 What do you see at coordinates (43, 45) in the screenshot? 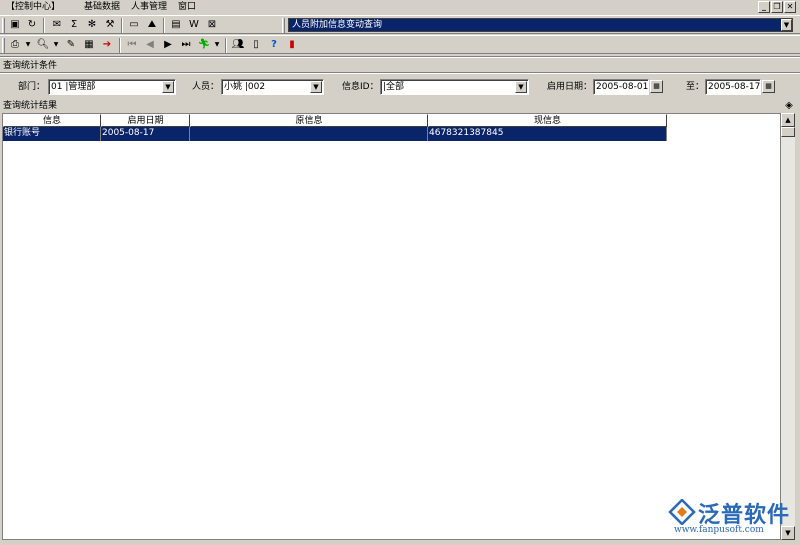
I see `preview-icon: 🔍︎` at bounding box center [43, 45].